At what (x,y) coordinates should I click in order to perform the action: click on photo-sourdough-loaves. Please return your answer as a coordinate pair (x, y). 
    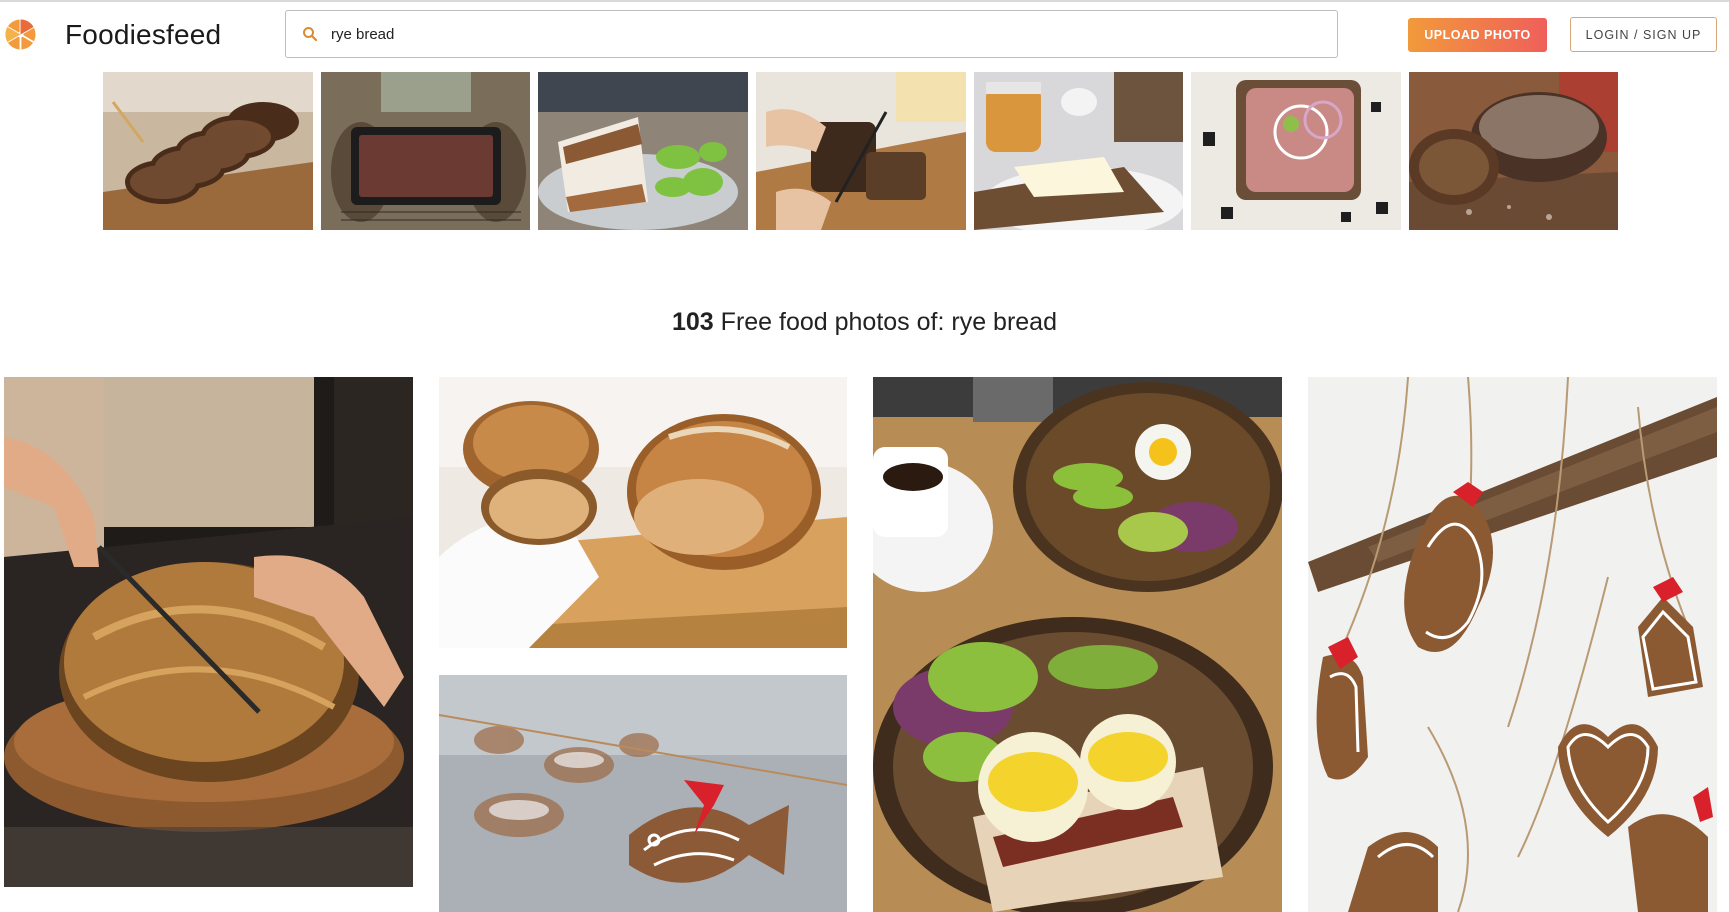
    Looking at the image, I should click on (643, 512).